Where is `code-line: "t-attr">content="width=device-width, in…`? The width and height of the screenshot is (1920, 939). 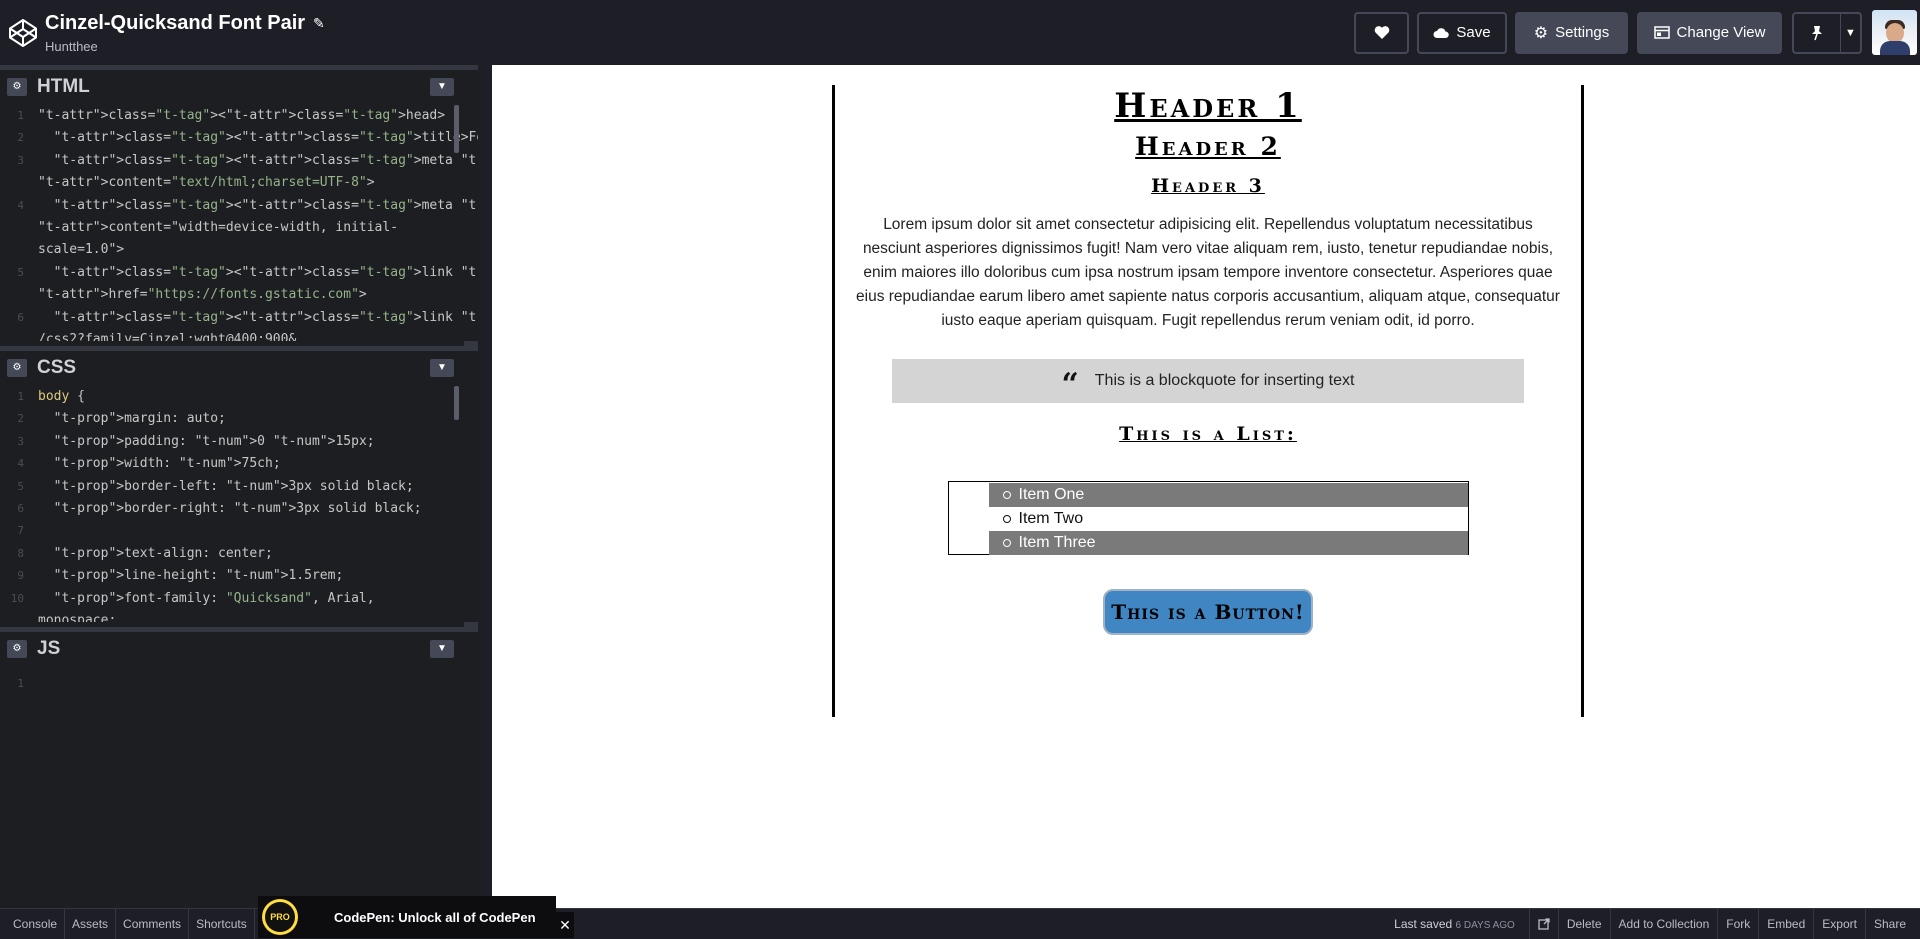 code-line: "t-attr">content="width=device-width, in… is located at coordinates (218, 228).